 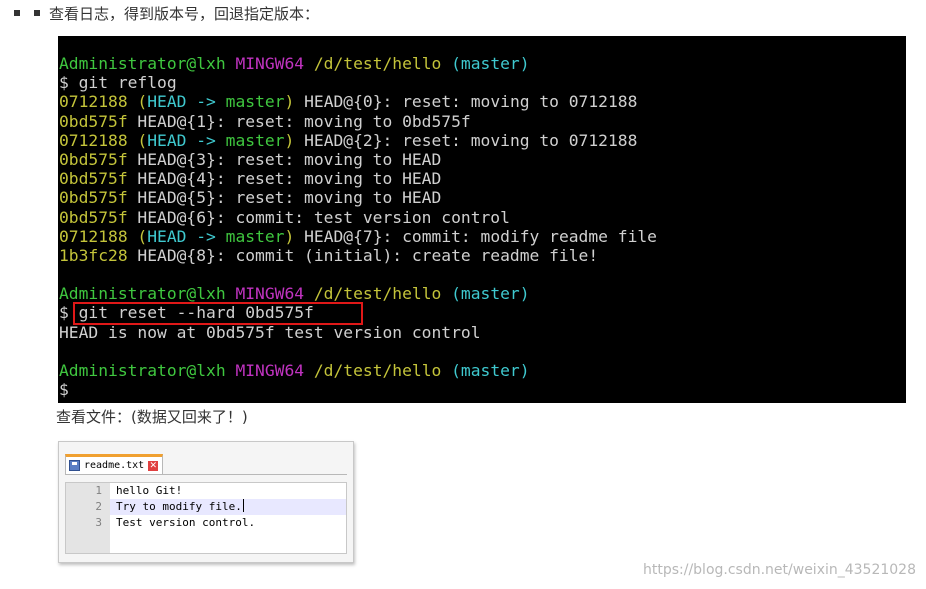 I want to click on caption-text: 查看文件：(数据又回来了！), so click(x=152, y=417).